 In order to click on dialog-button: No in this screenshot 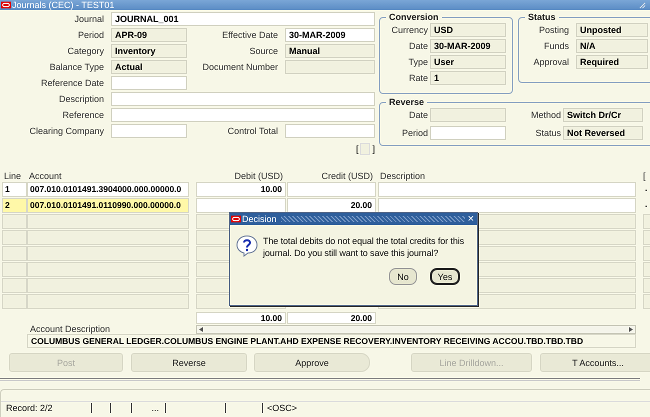, I will do `click(403, 276)`.